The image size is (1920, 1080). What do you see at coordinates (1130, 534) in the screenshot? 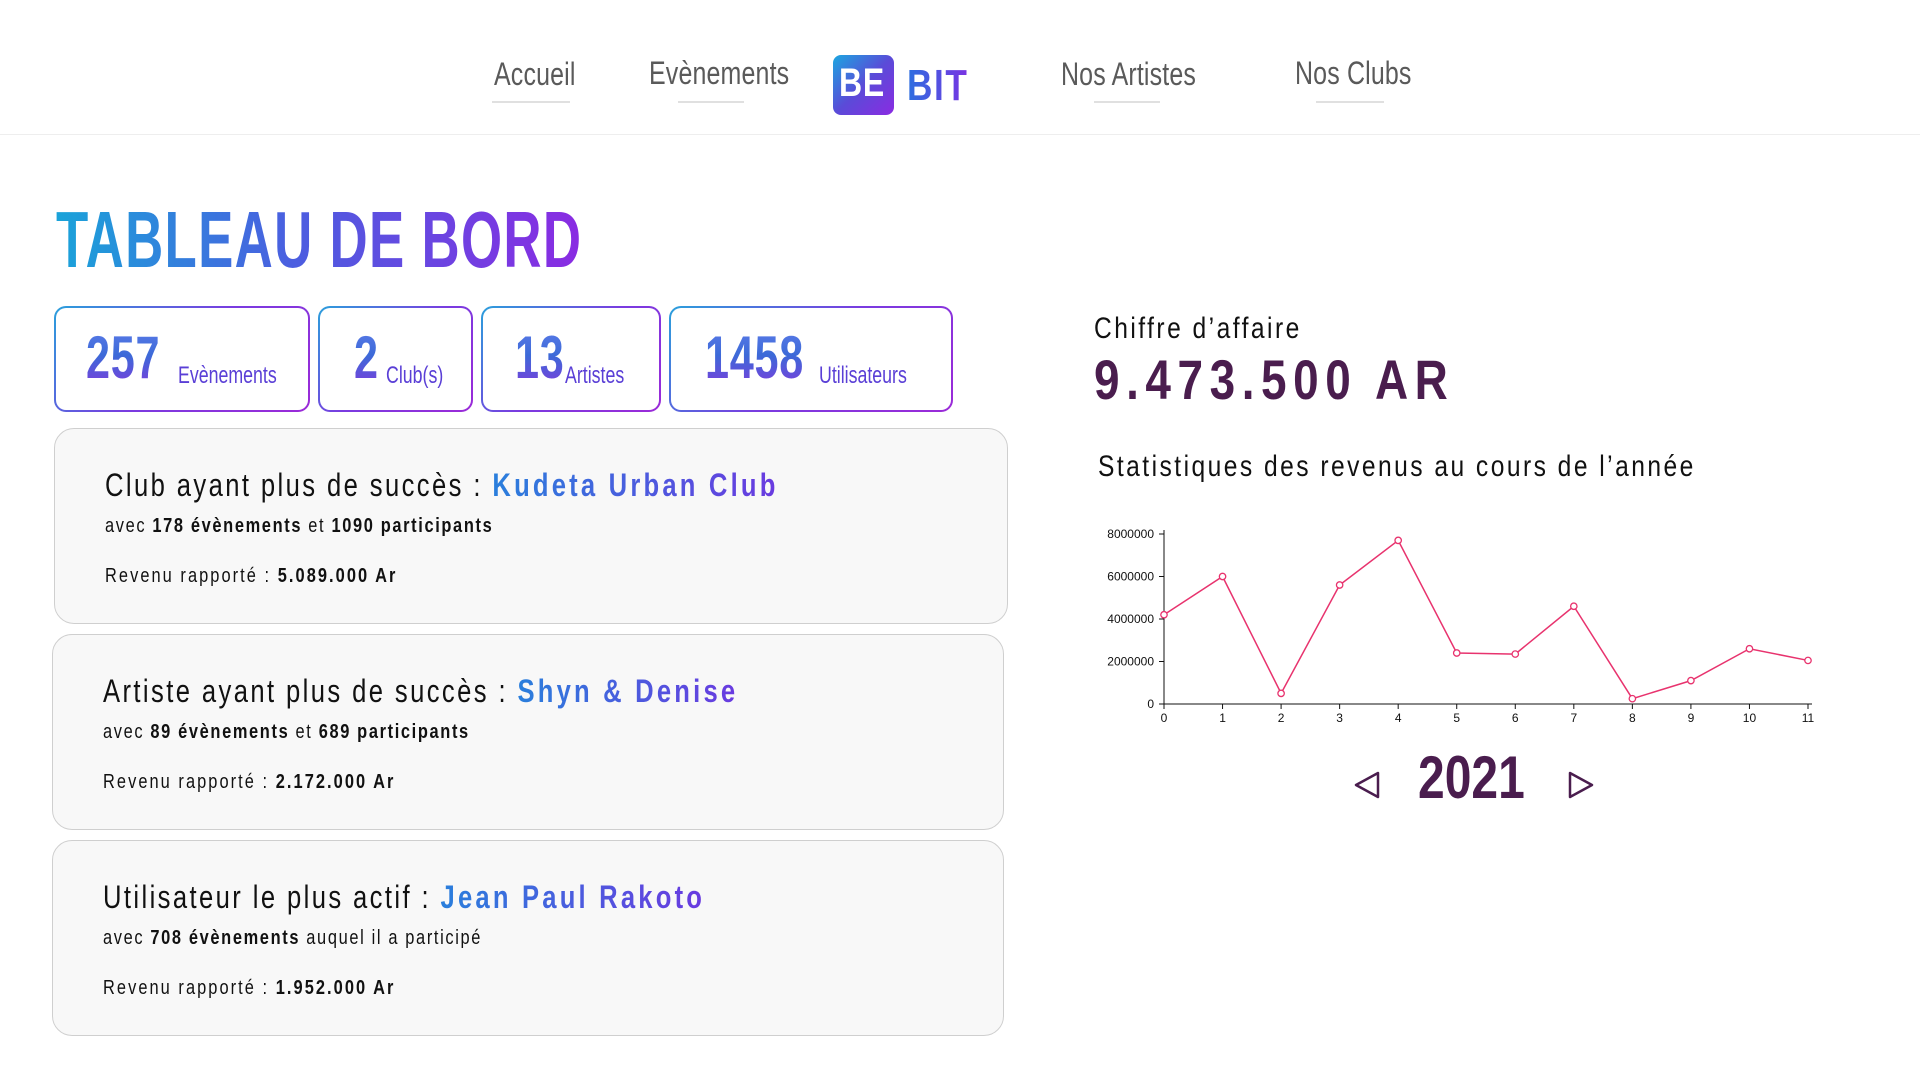
I see `y-tick-label: 8000000` at bounding box center [1130, 534].